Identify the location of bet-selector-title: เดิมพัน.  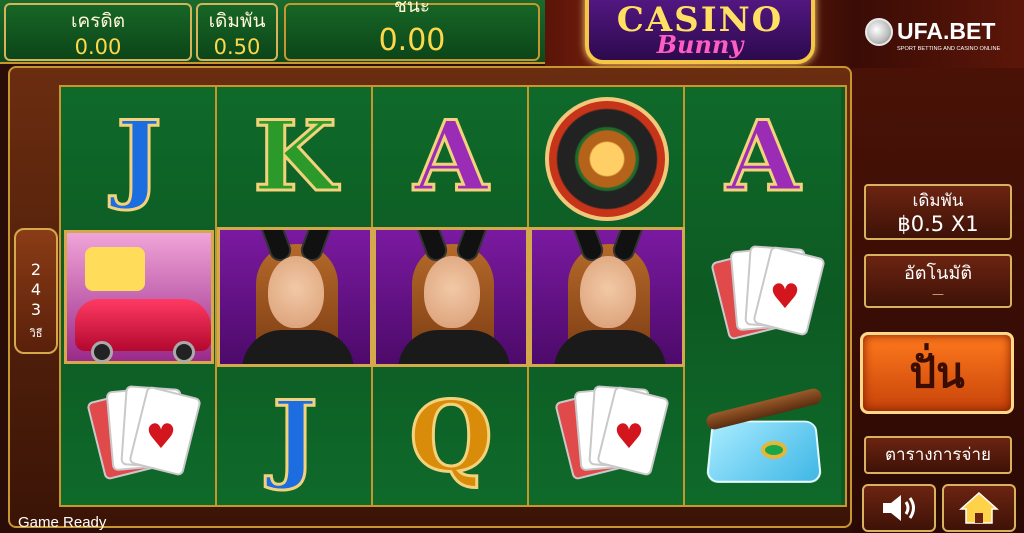
(938, 201).